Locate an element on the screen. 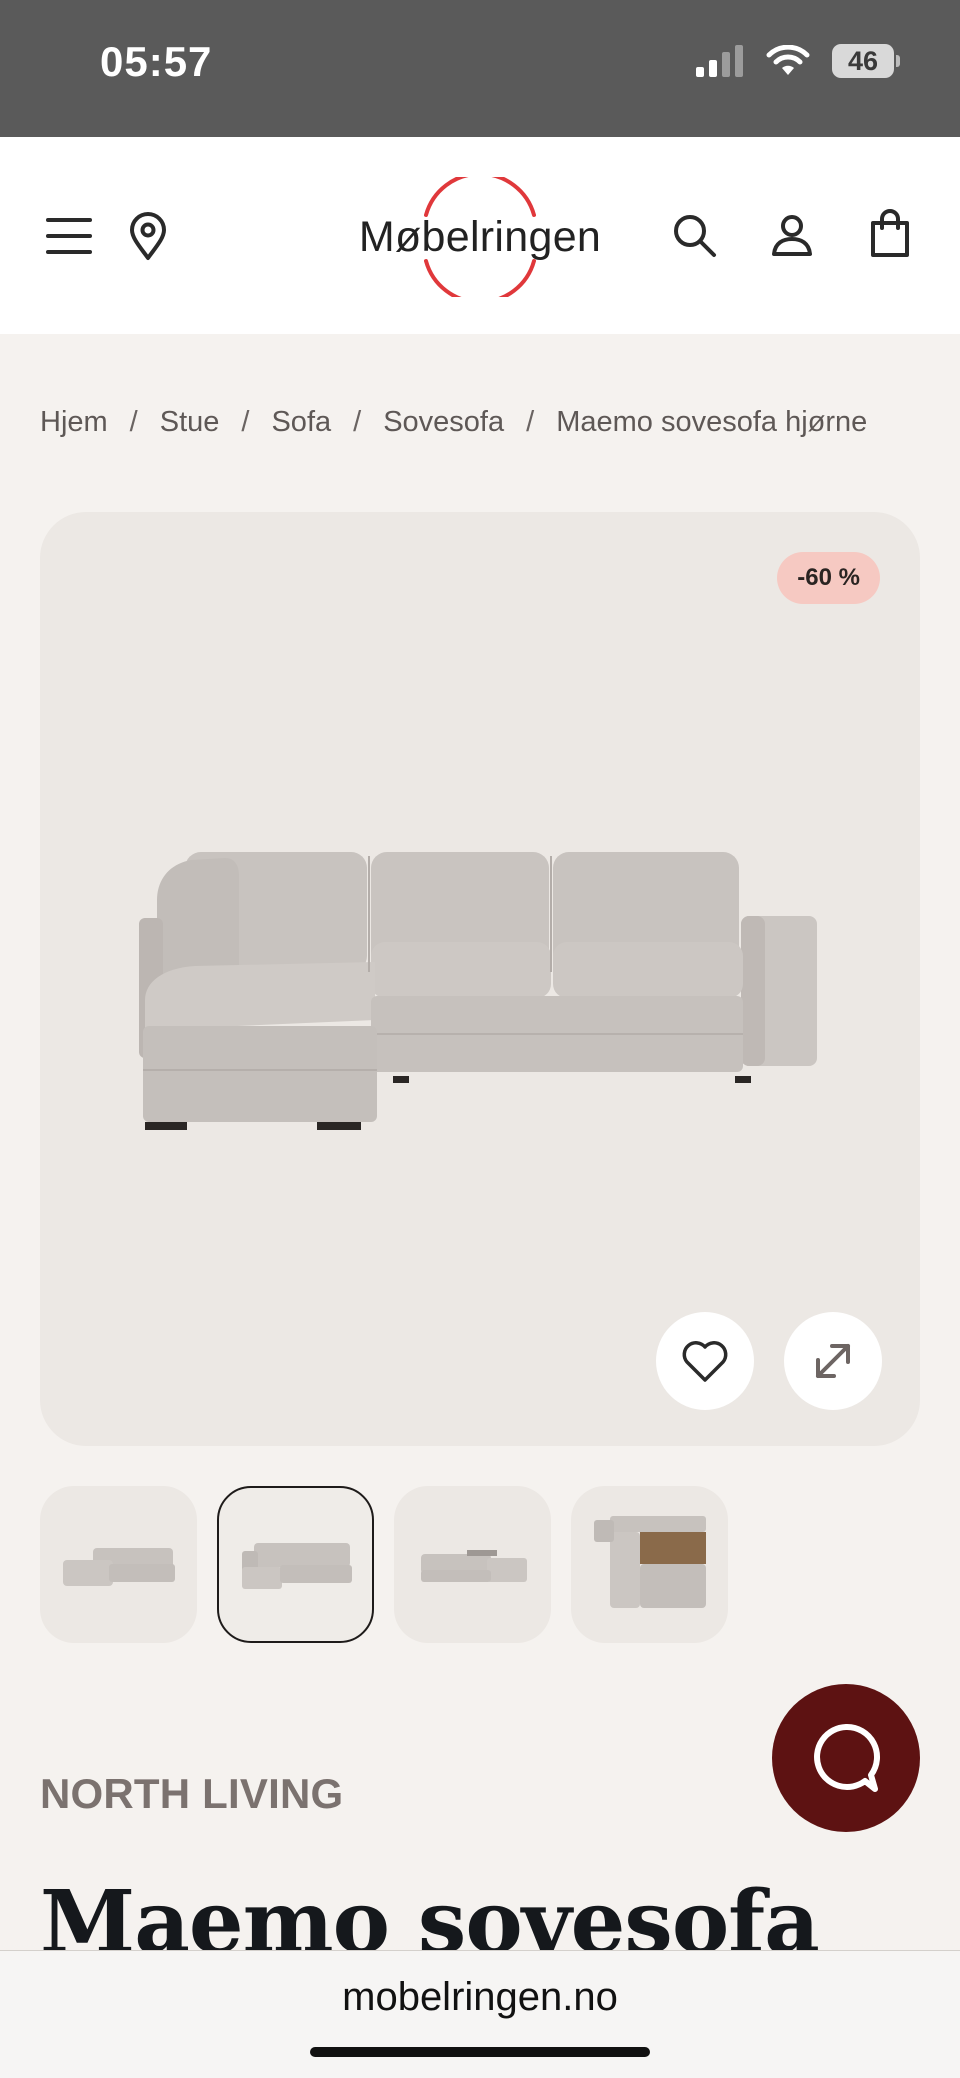 This screenshot has height=2078, width=960. site-logo: Møbelringen is located at coordinates (480, 237).